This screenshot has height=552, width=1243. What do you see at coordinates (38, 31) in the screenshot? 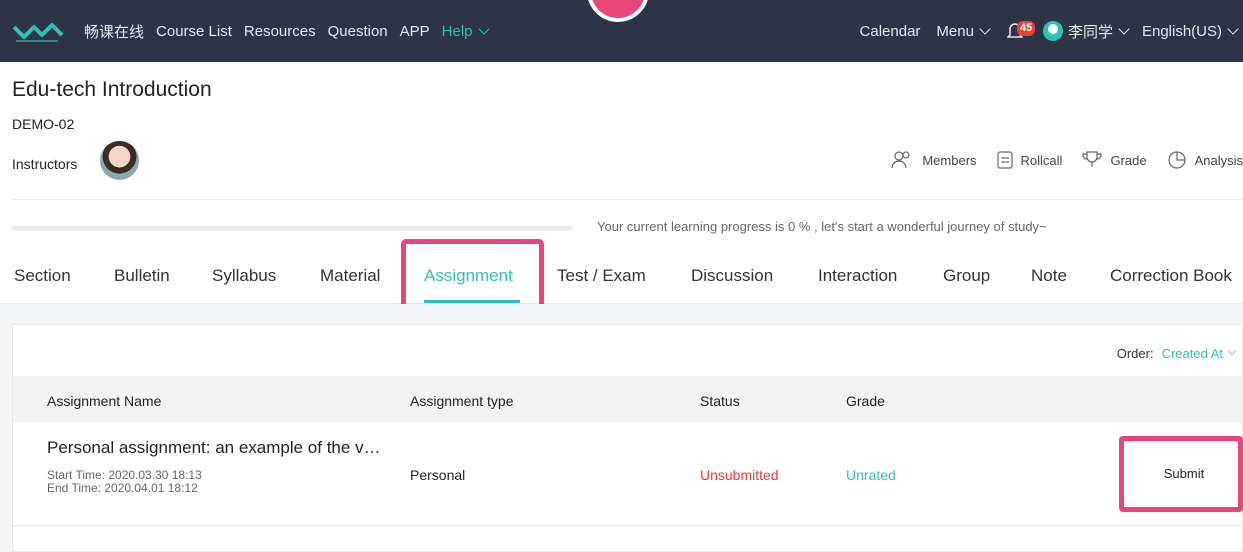
I see `logo-icon` at bounding box center [38, 31].